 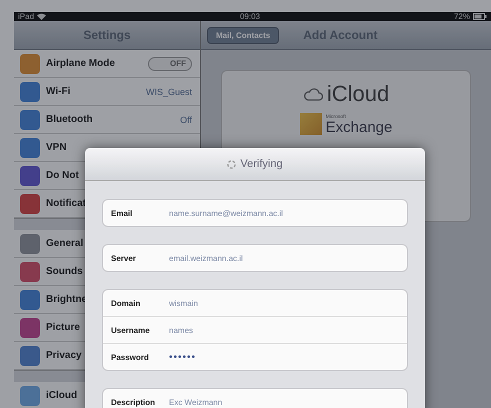 I want to click on clock: 09:03, so click(x=250, y=16).